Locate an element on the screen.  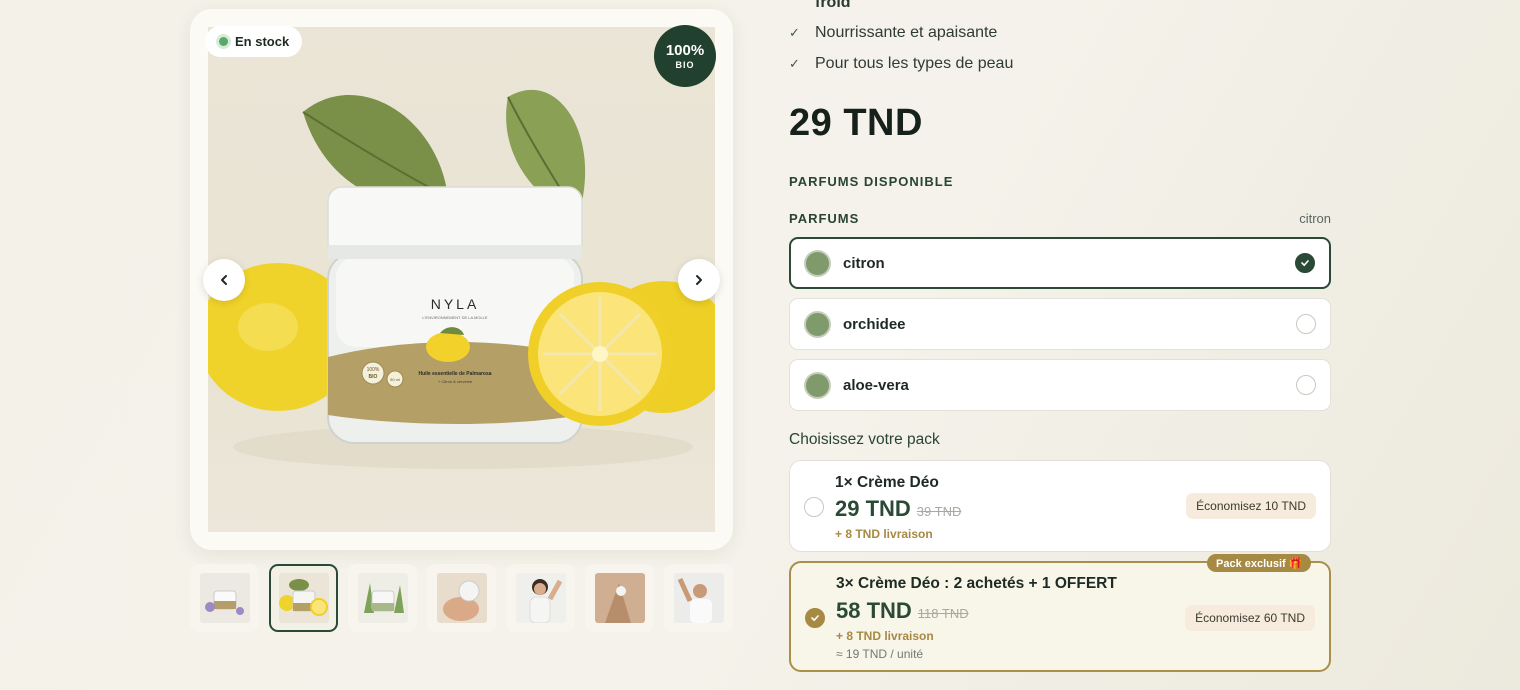
feature-item: ✓ Nourrissante et apaisante is located at coordinates (893, 33).